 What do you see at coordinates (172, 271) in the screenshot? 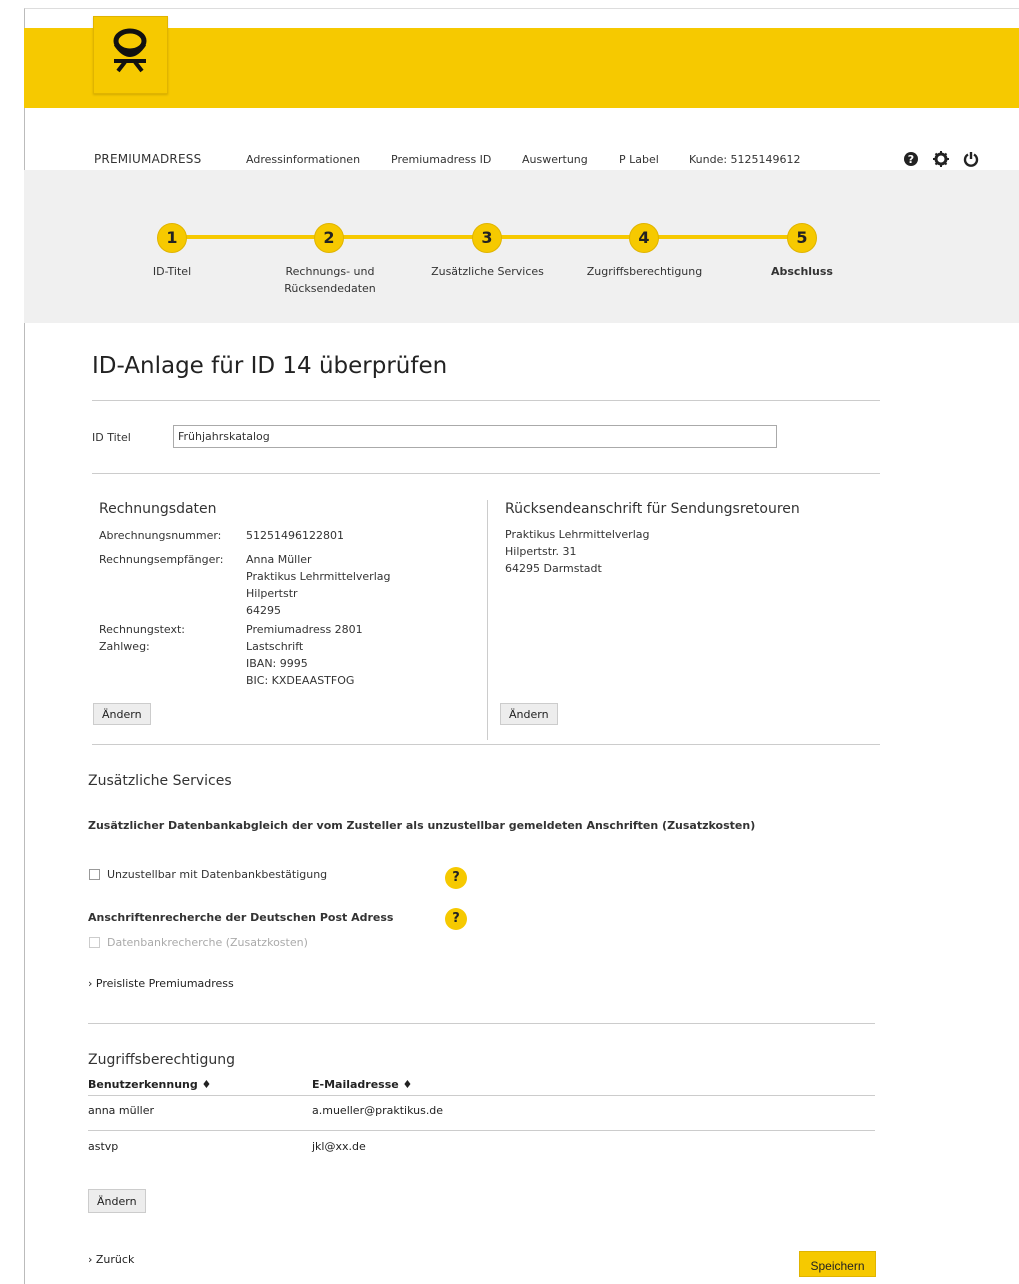
I see `step-1-label: ID-Titel` at bounding box center [172, 271].